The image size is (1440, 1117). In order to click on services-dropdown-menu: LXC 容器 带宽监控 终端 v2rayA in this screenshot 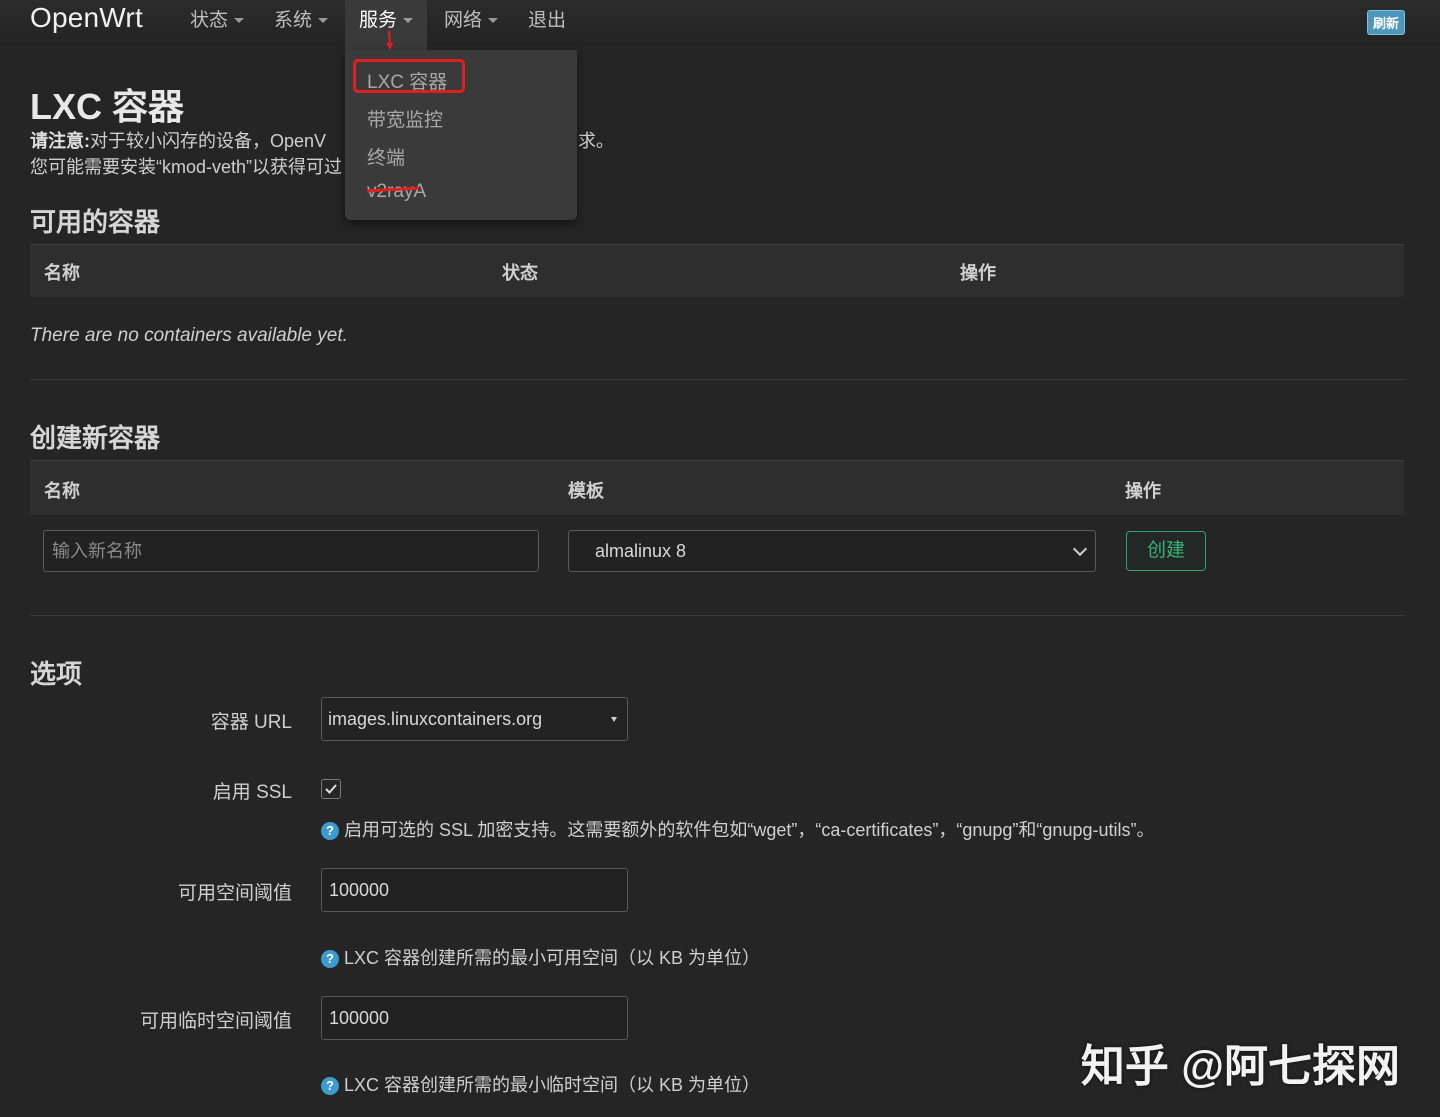, I will do `click(461, 135)`.